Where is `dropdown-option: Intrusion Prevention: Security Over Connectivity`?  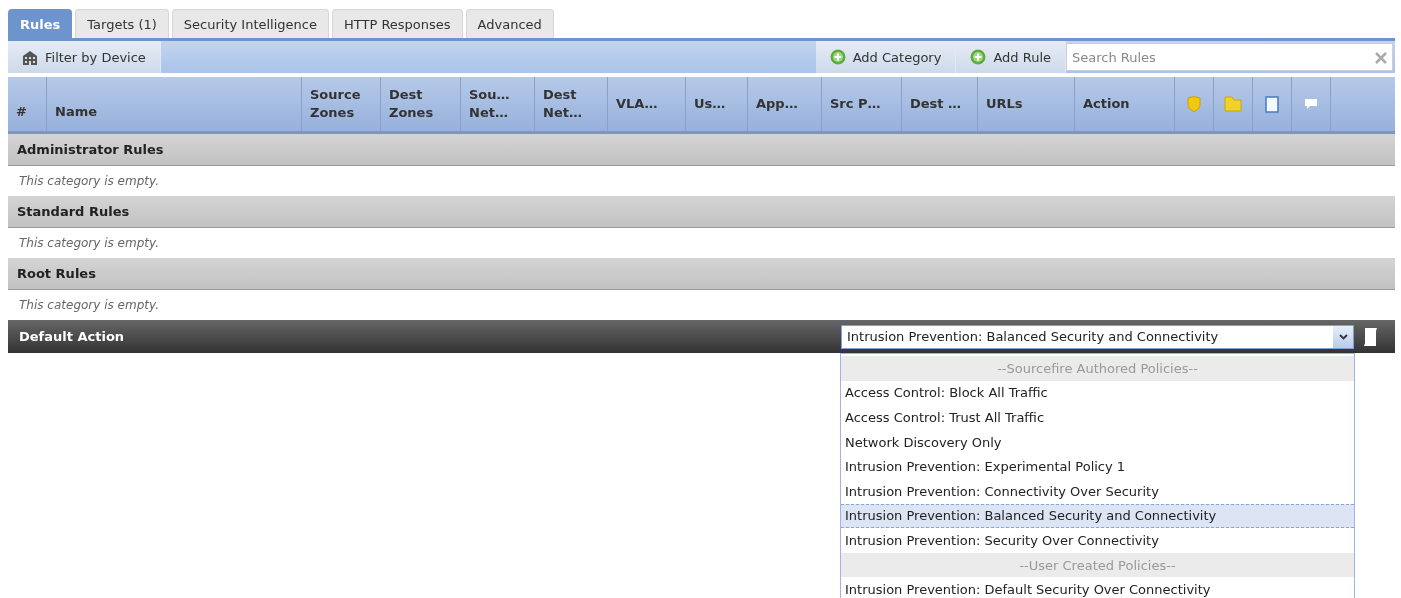 dropdown-option: Intrusion Prevention: Security Over Connectivity is located at coordinates (1097, 540).